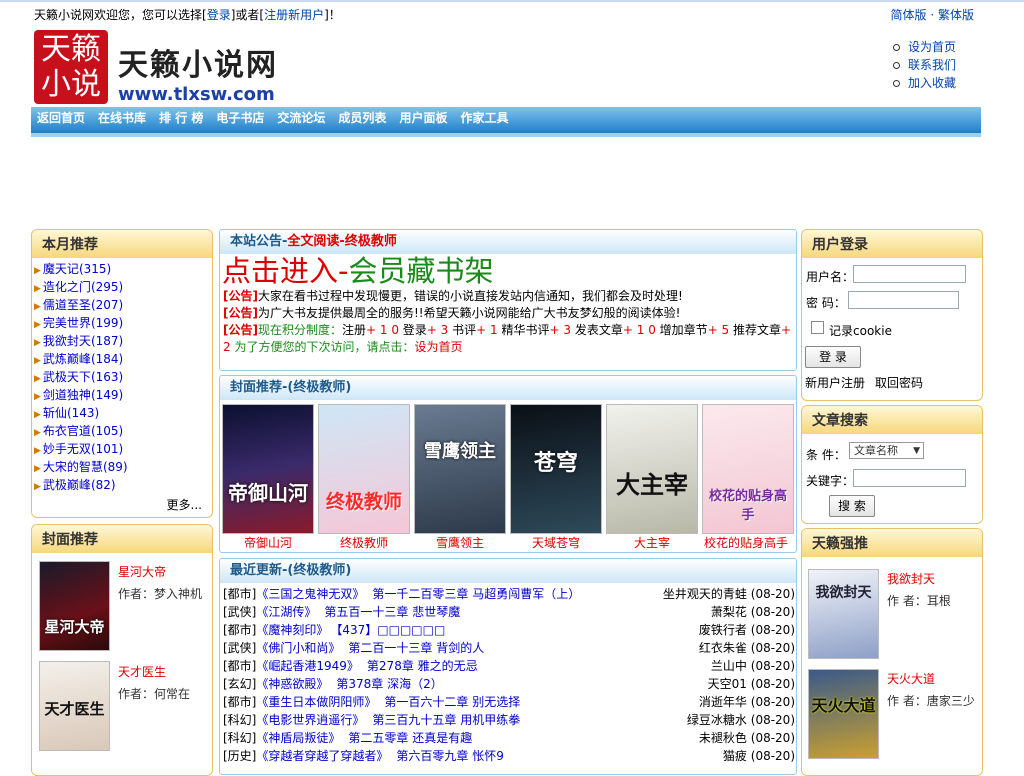 The width and height of the screenshot is (1024, 776). I want to click on book-cover: 雪鹰领主, so click(460, 469).